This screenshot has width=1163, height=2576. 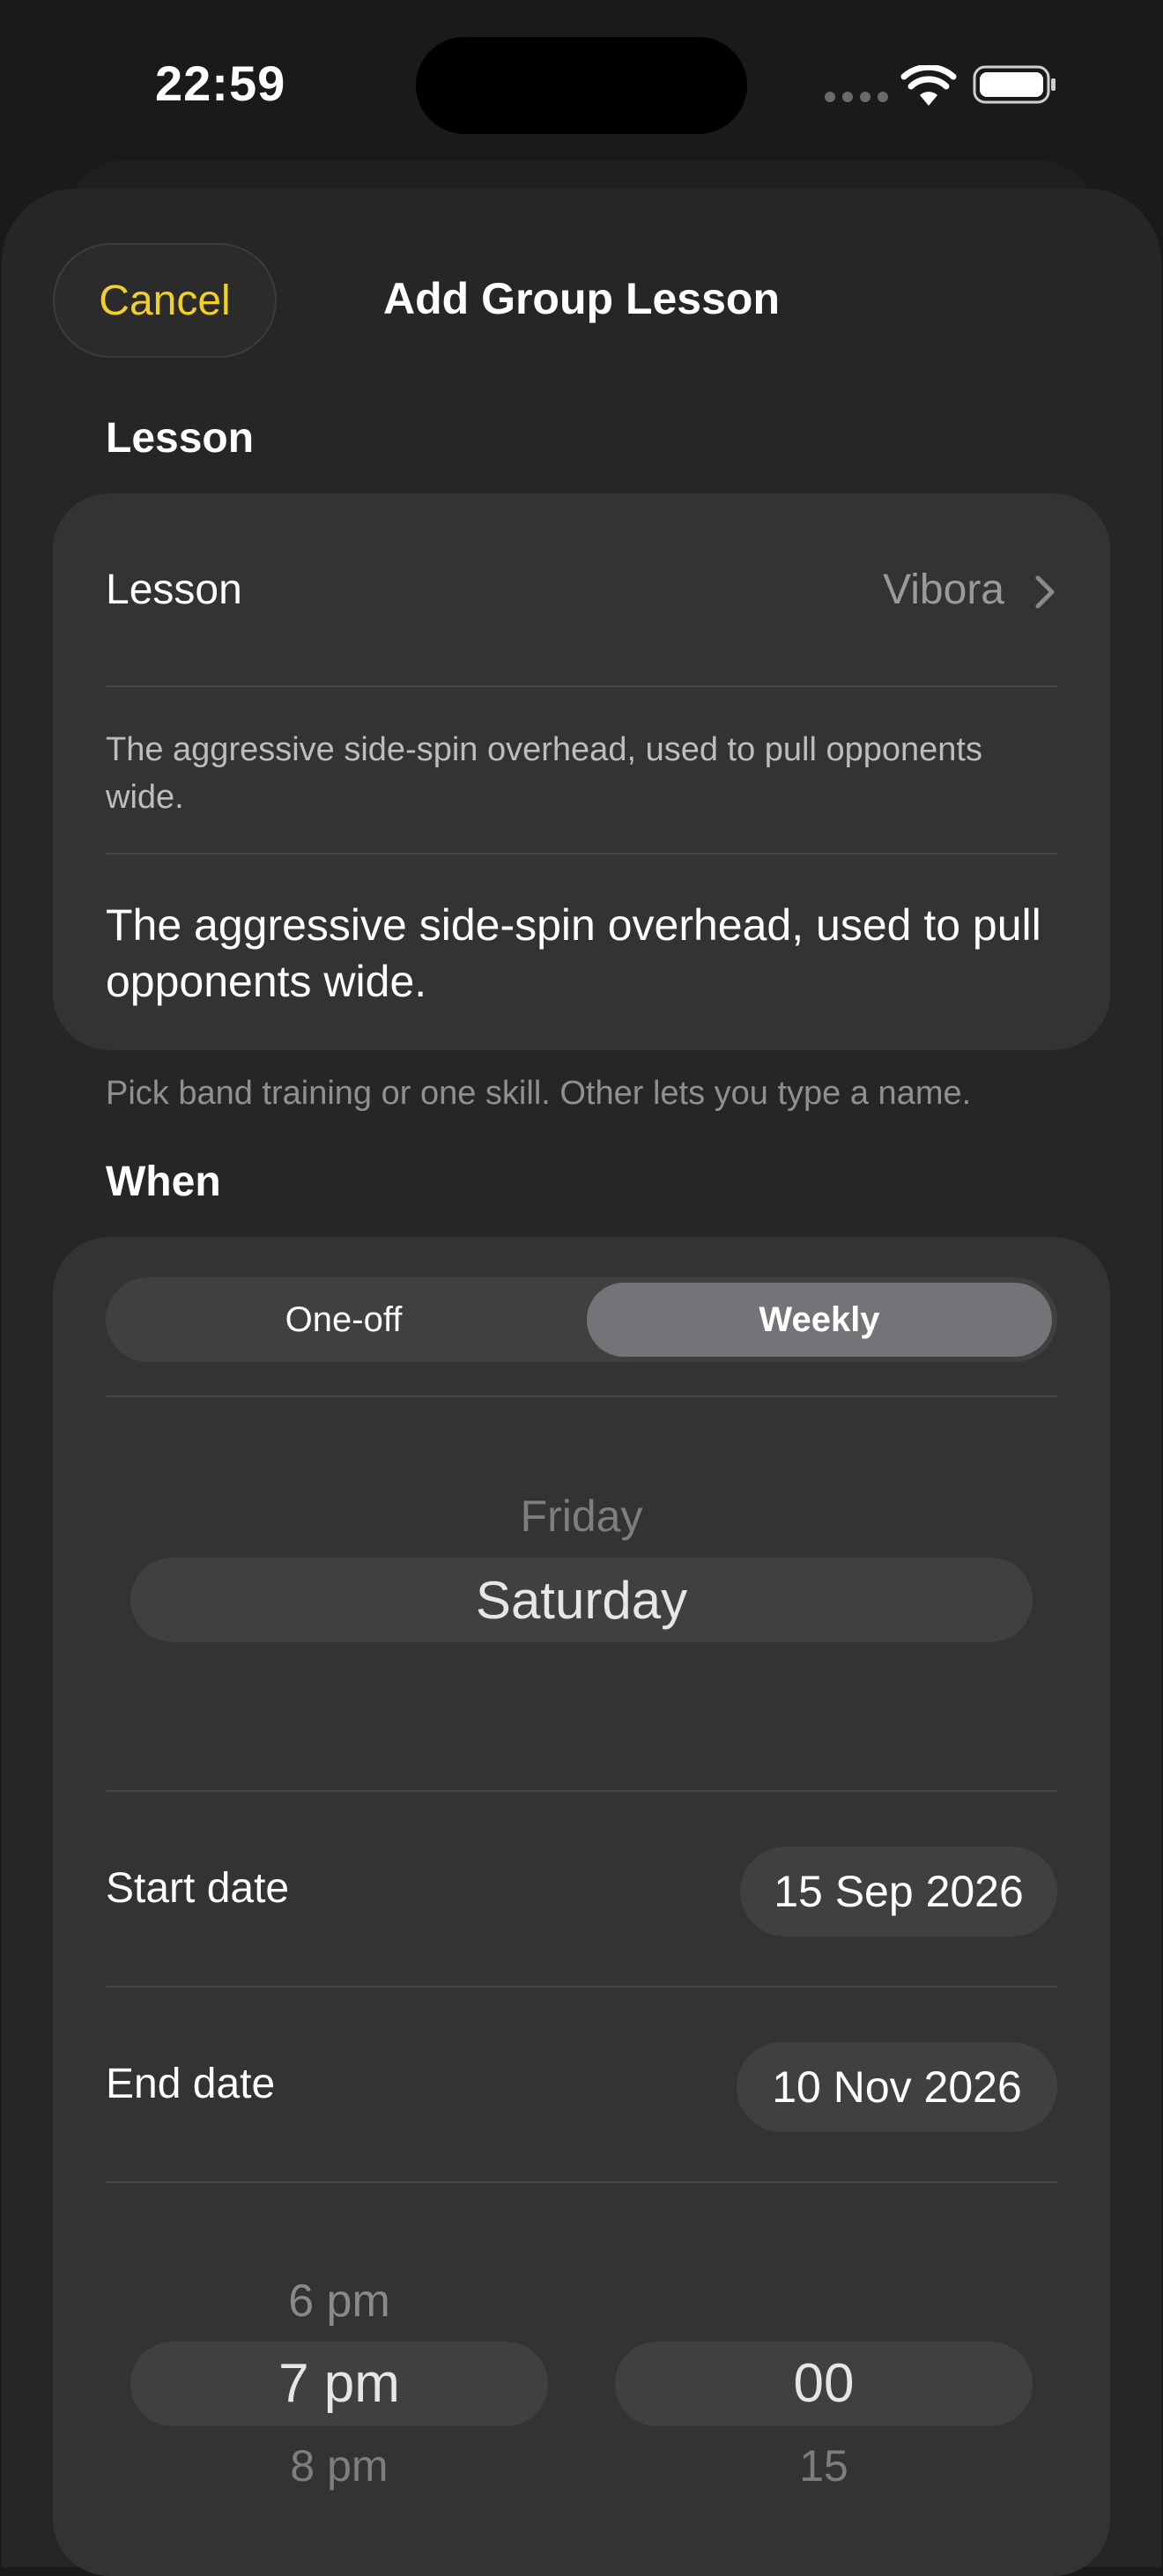 What do you see at coordinates (581, 299) in the screenshot?
I see `sheet-title: Add Group Lesson` at bounding box center [581, 299].